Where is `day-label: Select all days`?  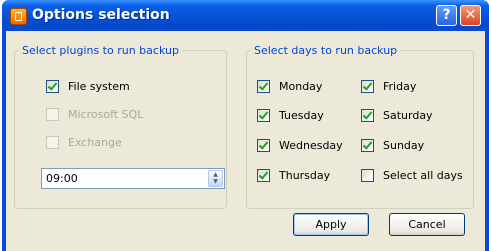 day-label: Select all days is located at coordinates (423, 175).